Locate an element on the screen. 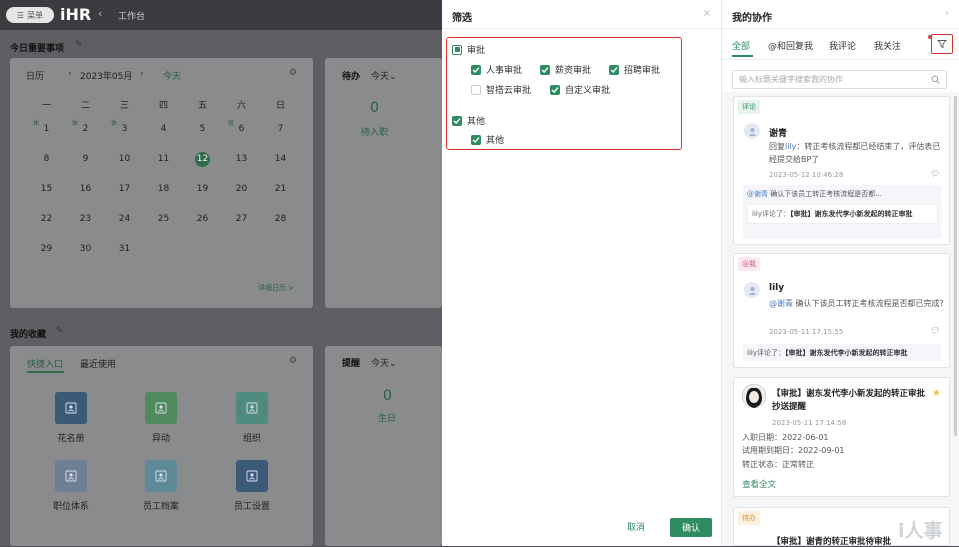 This screenshot has width=959, height=547. todo-range: 今天⌄ is located at coordinates (384, 75).